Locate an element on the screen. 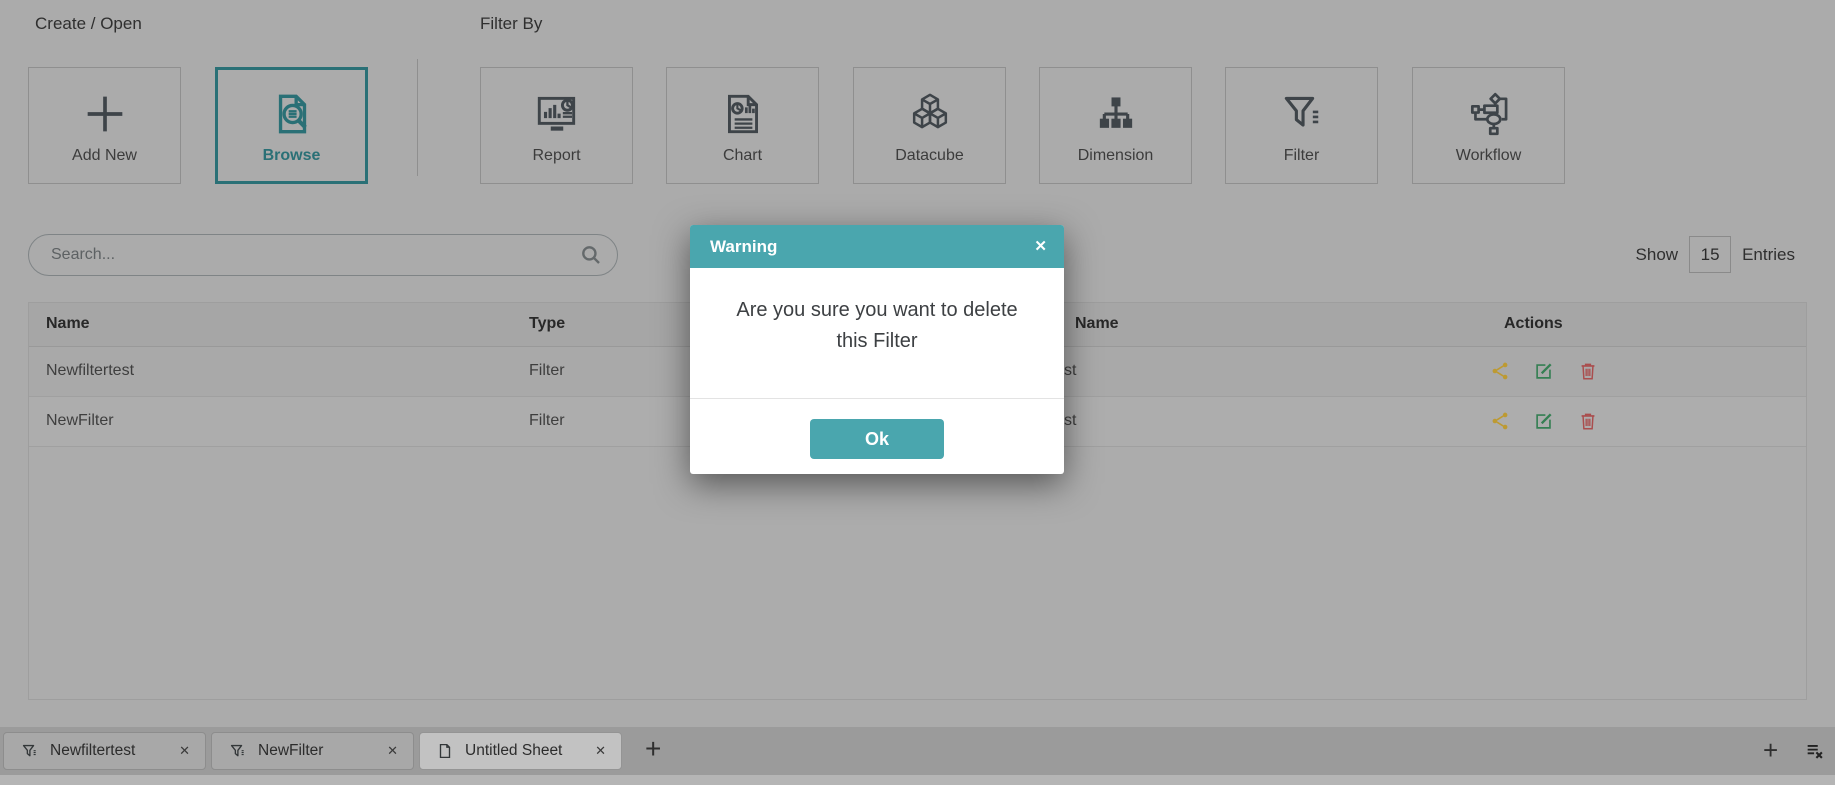 This screenshot has width=1835, height=785. browse-tile: Browse is located at coordinates (291, 125).